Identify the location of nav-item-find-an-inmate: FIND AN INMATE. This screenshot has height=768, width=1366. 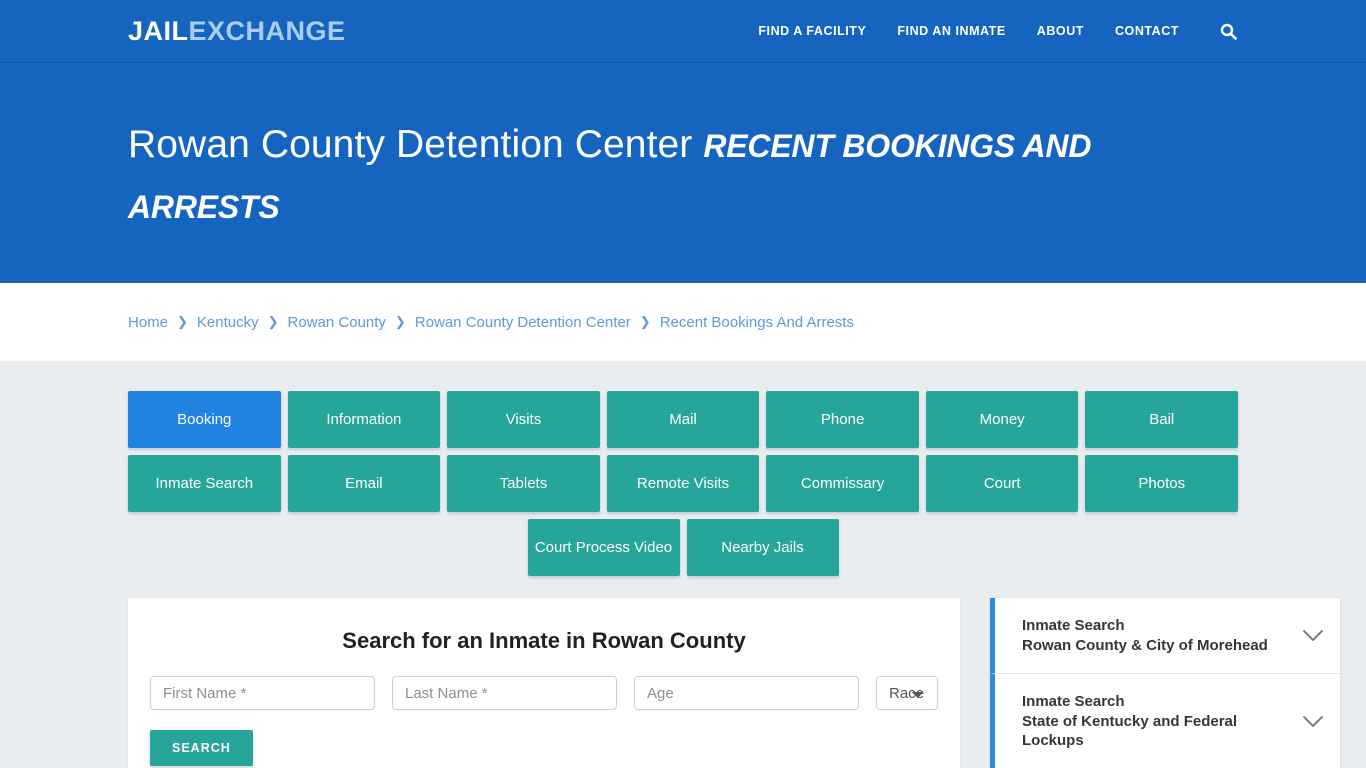
(951, 31).